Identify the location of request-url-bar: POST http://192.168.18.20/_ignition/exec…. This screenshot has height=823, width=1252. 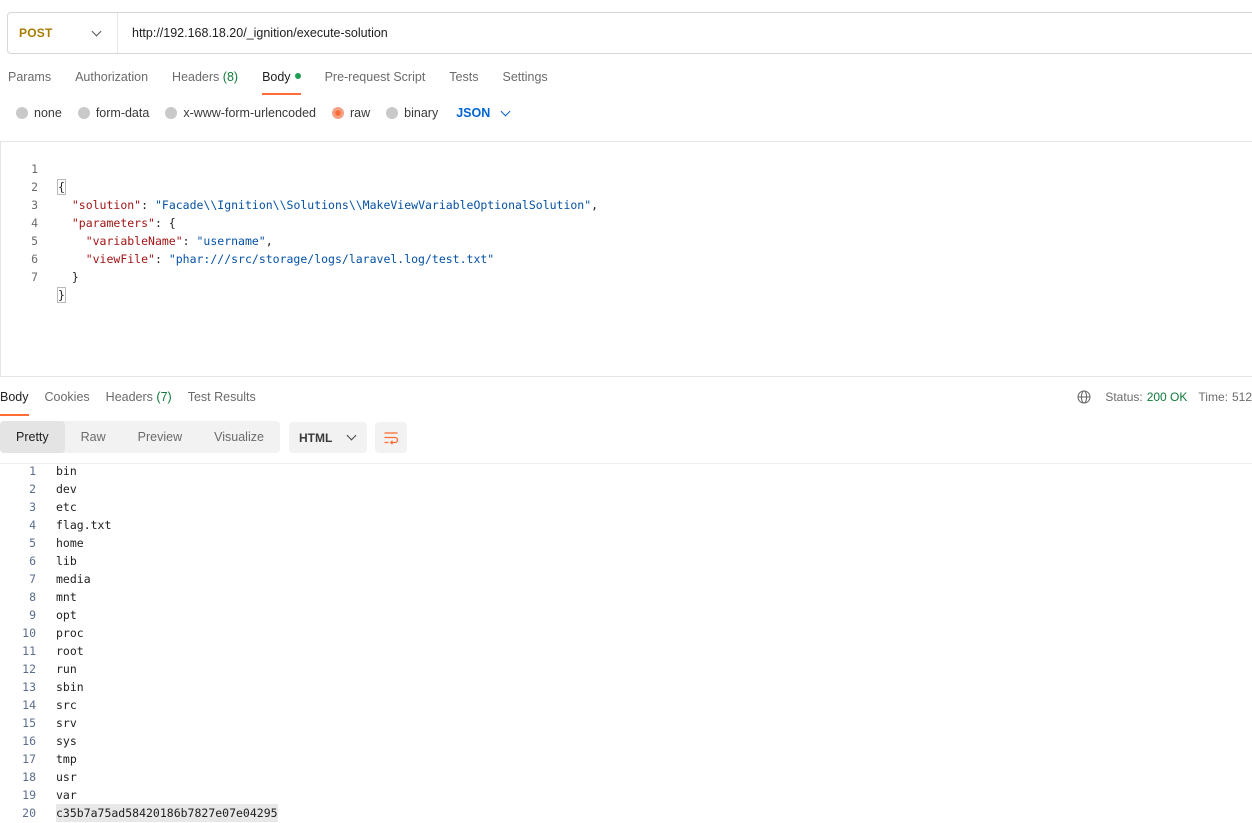
(629, 33).